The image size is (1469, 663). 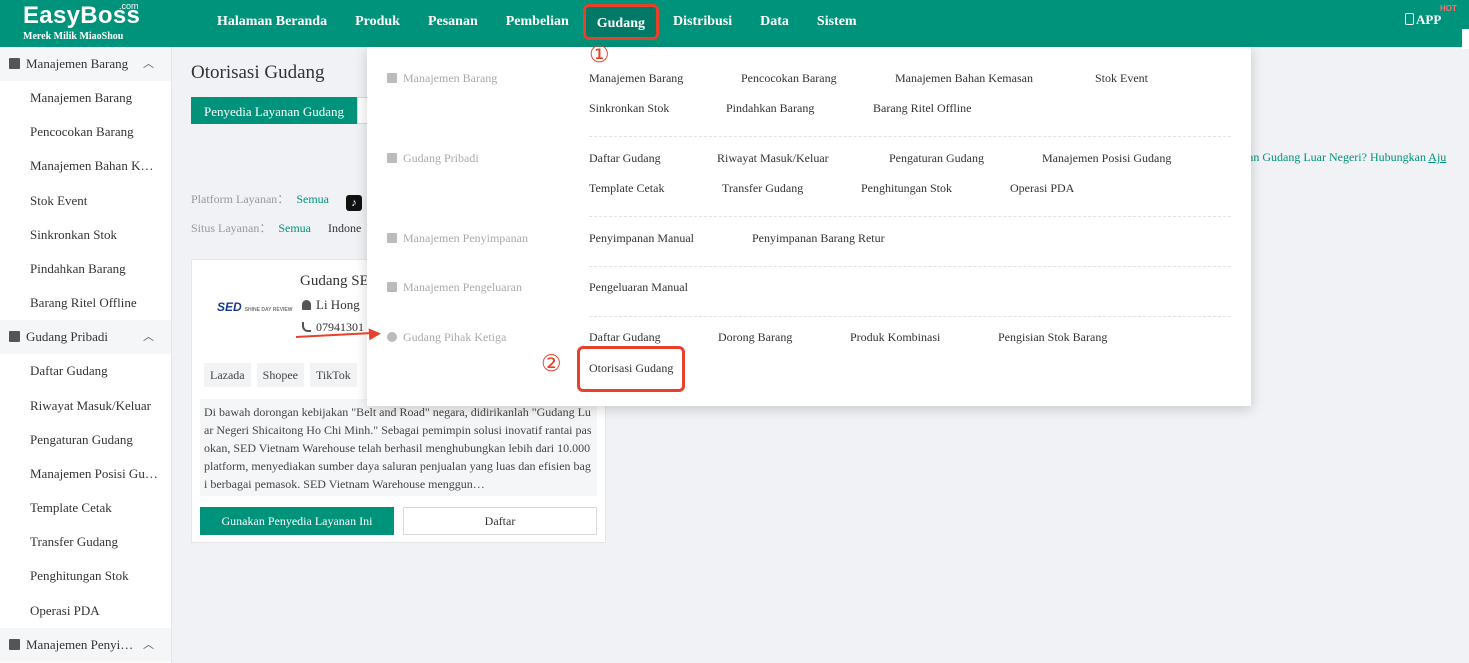 I want to click on filter-site-label: Situs Layanan：, so click(x=231, y=228).